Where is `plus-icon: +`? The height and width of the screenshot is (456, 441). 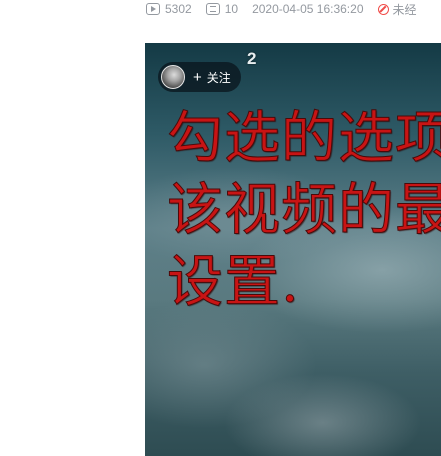 plus-icon: + is located at coordinates (197, 77).